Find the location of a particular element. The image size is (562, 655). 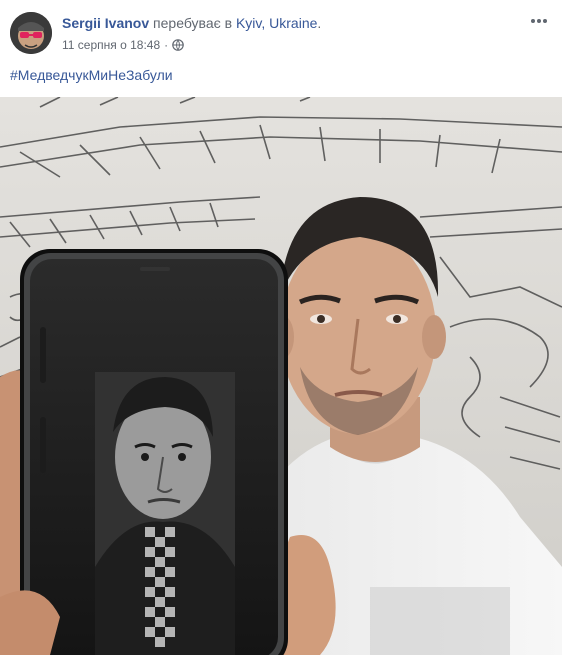

post-options-button is located at coordinates (539, 21).